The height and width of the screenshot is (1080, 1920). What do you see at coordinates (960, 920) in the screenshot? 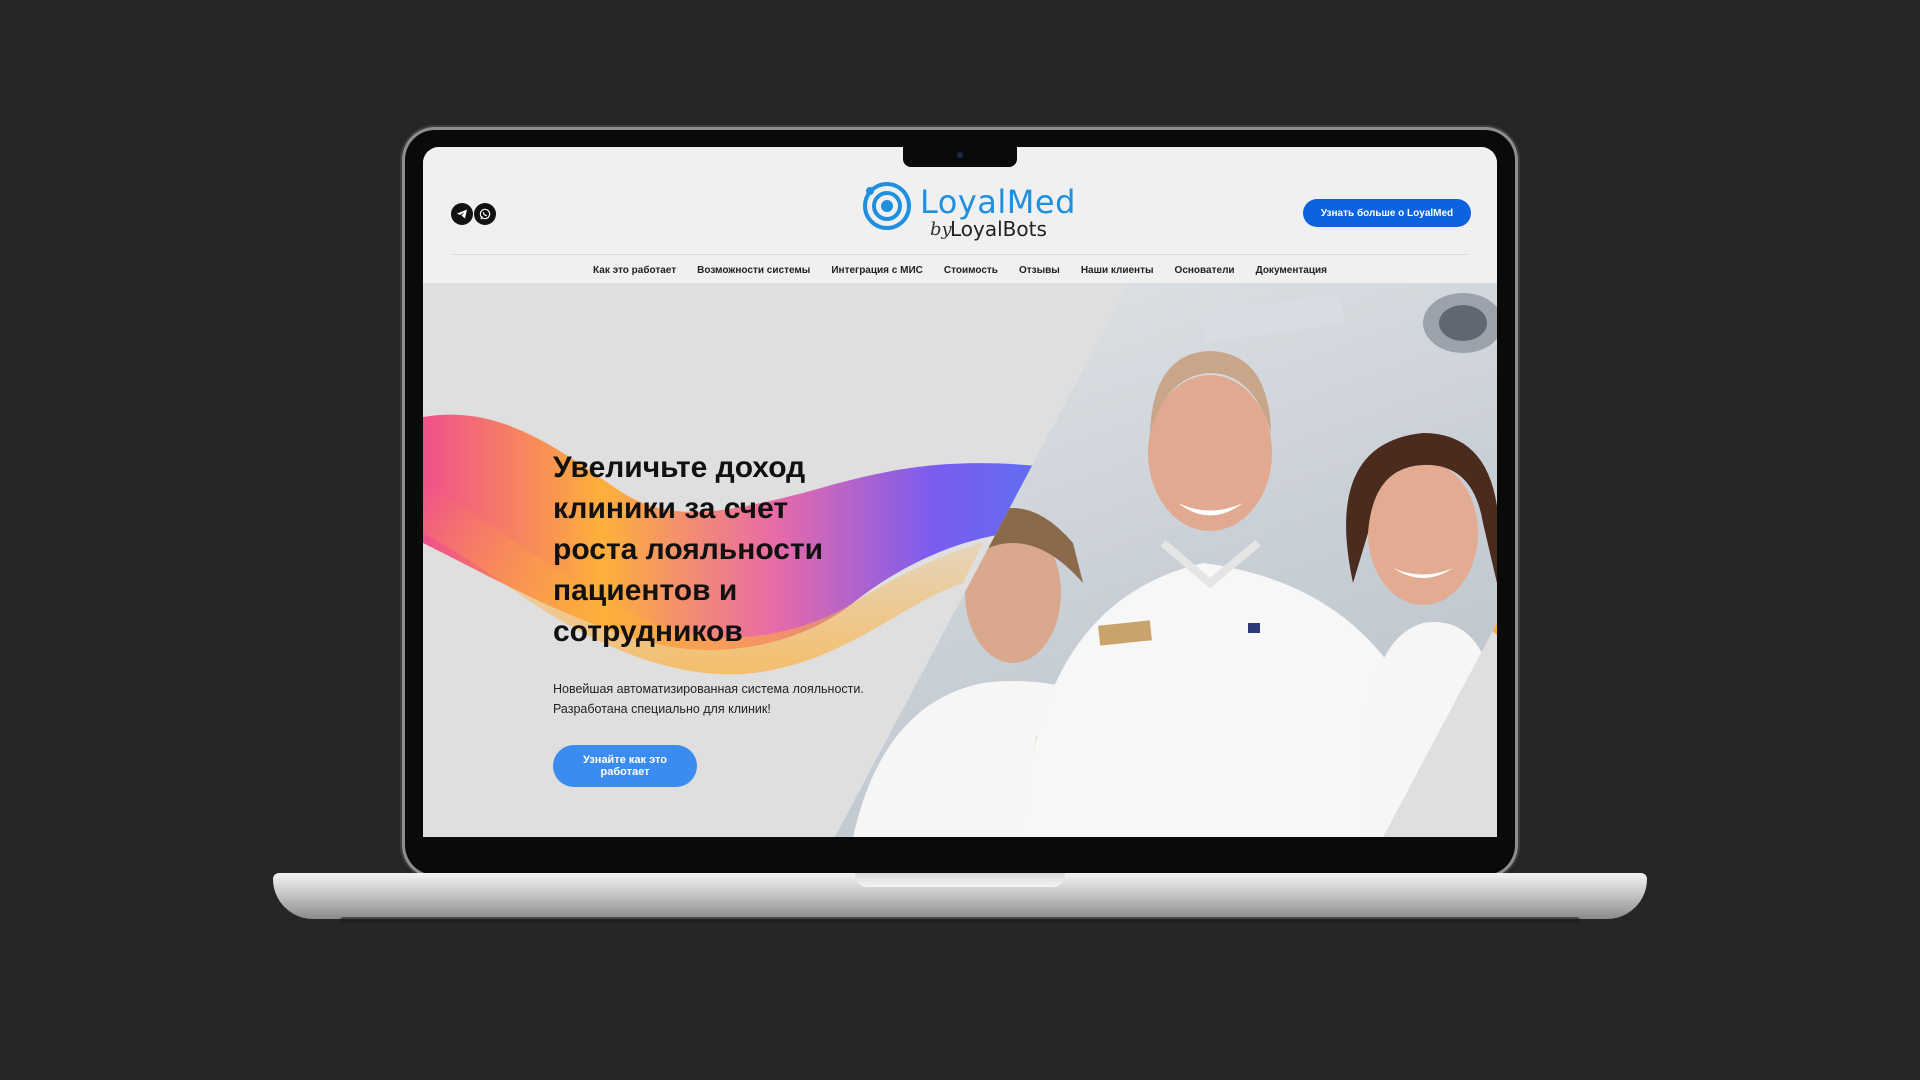
I see `laptop-shadow` at bounding box center [960, 920].